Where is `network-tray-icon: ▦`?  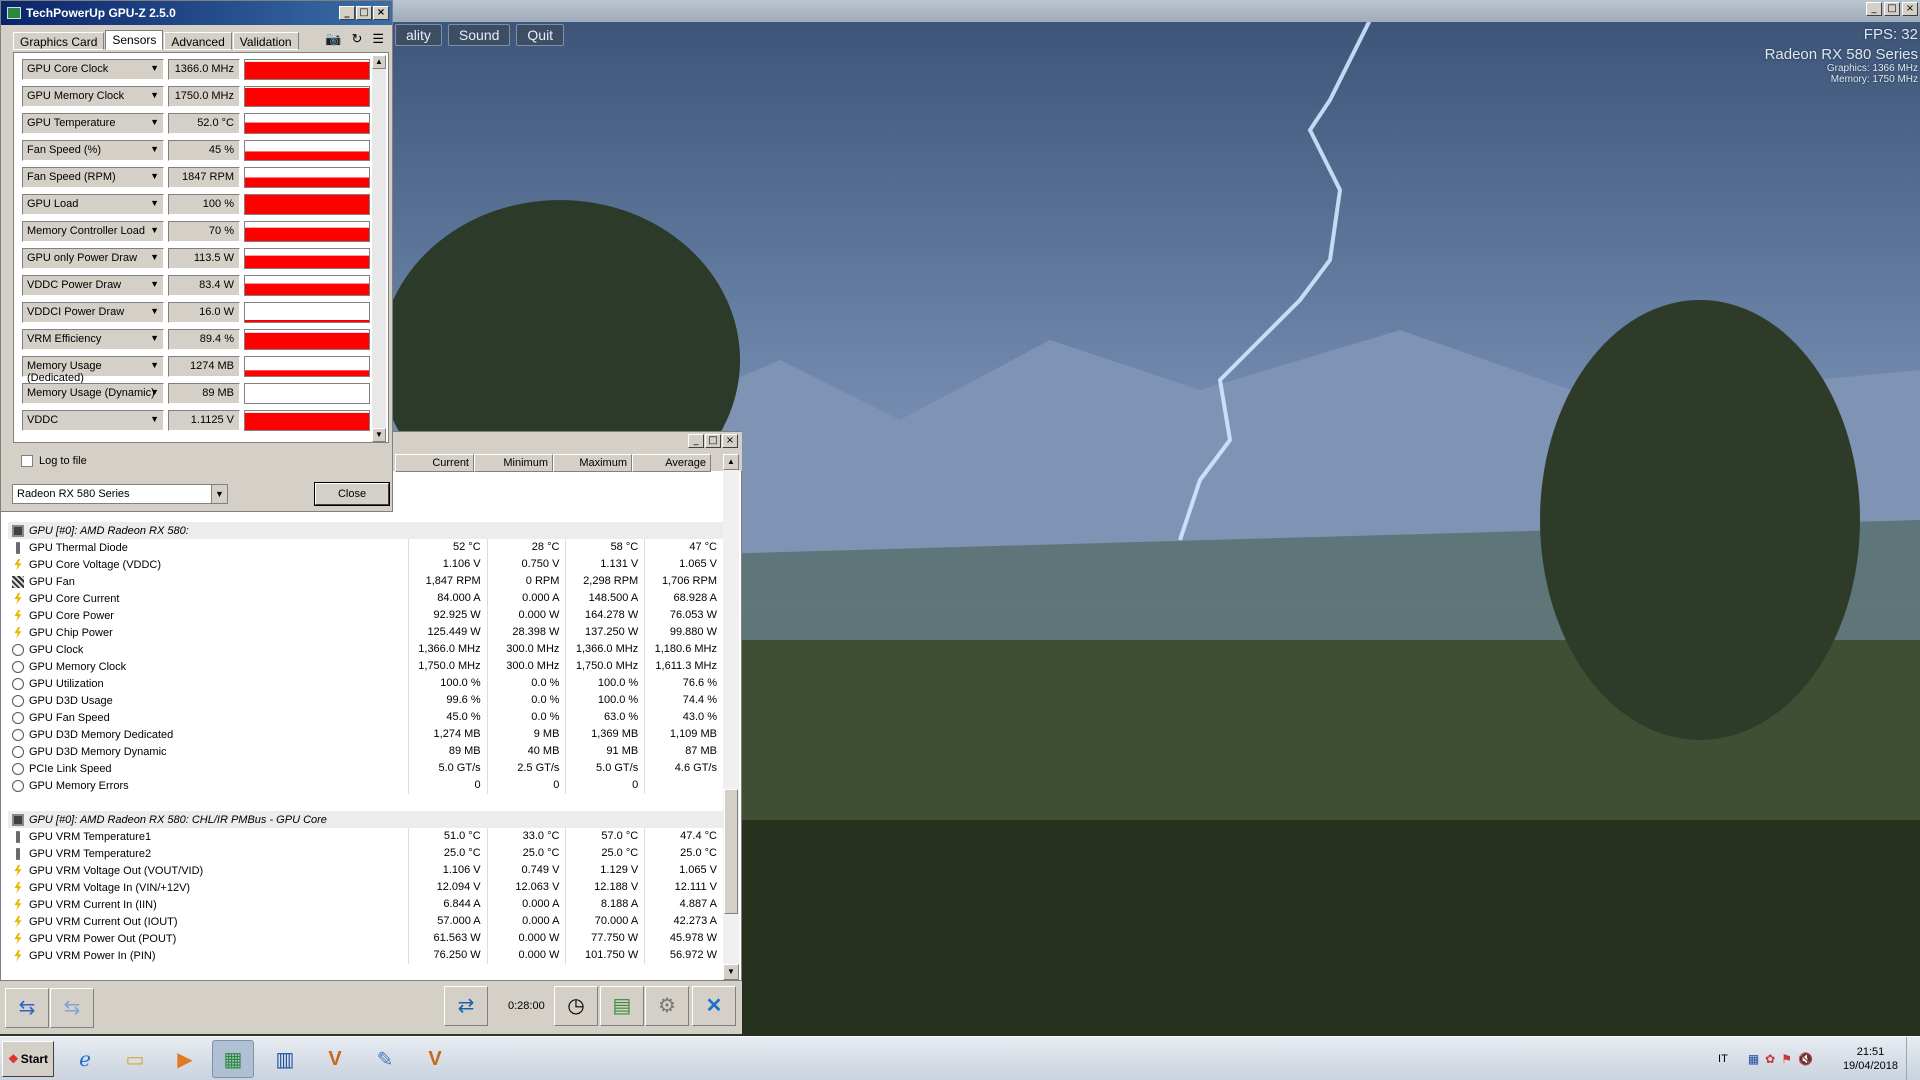 network-tray-icon: ▦ is located at coordinates (1753, 1059).